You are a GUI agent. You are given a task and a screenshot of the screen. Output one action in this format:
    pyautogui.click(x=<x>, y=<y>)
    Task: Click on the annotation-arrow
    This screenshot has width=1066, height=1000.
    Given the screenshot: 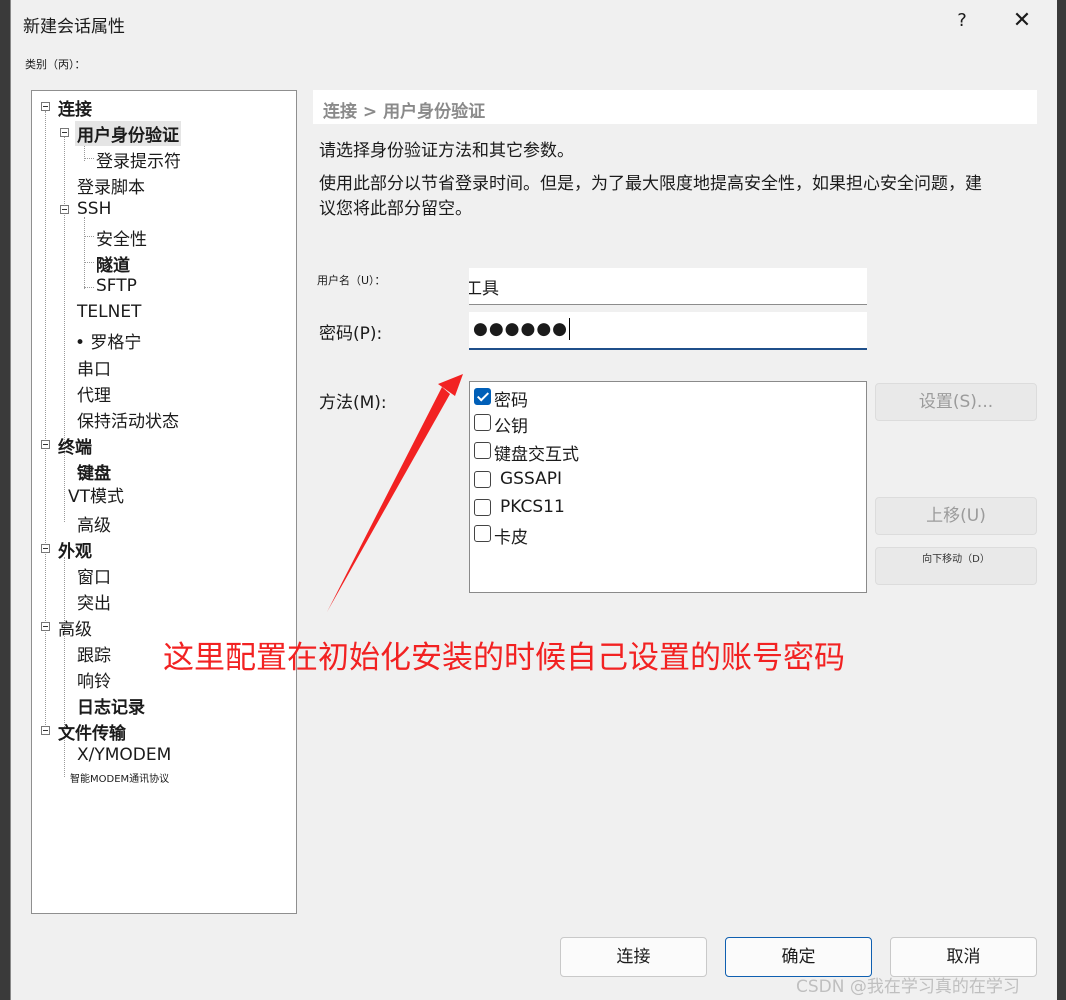 What is the action you would take?
    pyautogui.click(x=395, y=493)
    